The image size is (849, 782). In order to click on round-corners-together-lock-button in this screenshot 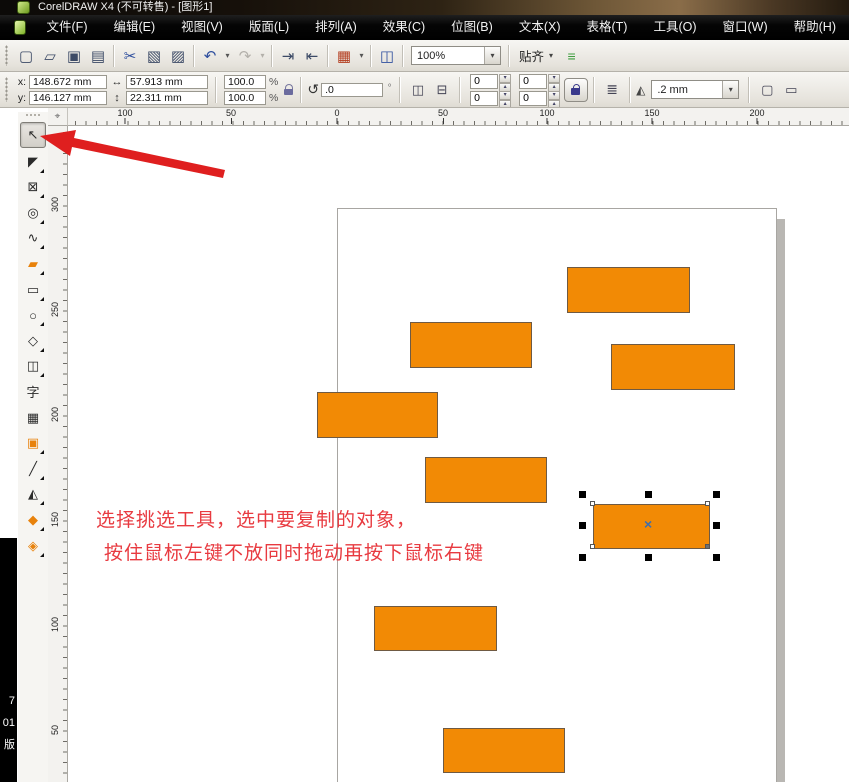, I will do `click(576, 89)`.